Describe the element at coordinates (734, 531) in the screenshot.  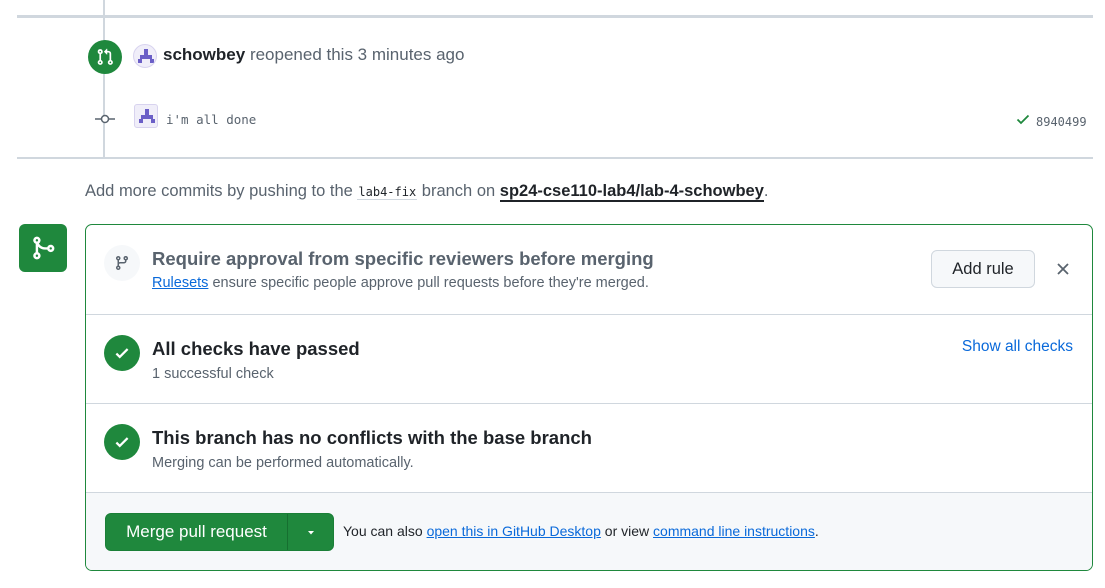
I see `command-line-instructions-link: command line instructions` at that location.